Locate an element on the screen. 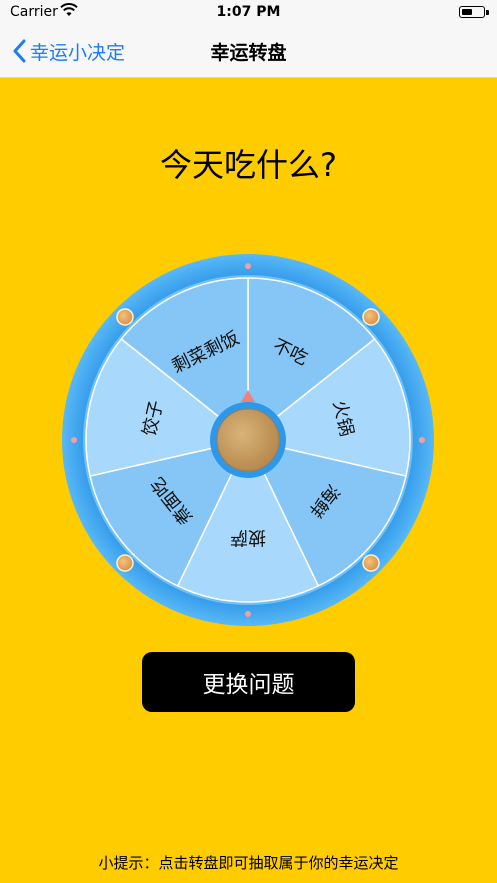 The width and height of the screenshot is (497, 883). clock: 1:07 PM is located at coordinates (248, 12).